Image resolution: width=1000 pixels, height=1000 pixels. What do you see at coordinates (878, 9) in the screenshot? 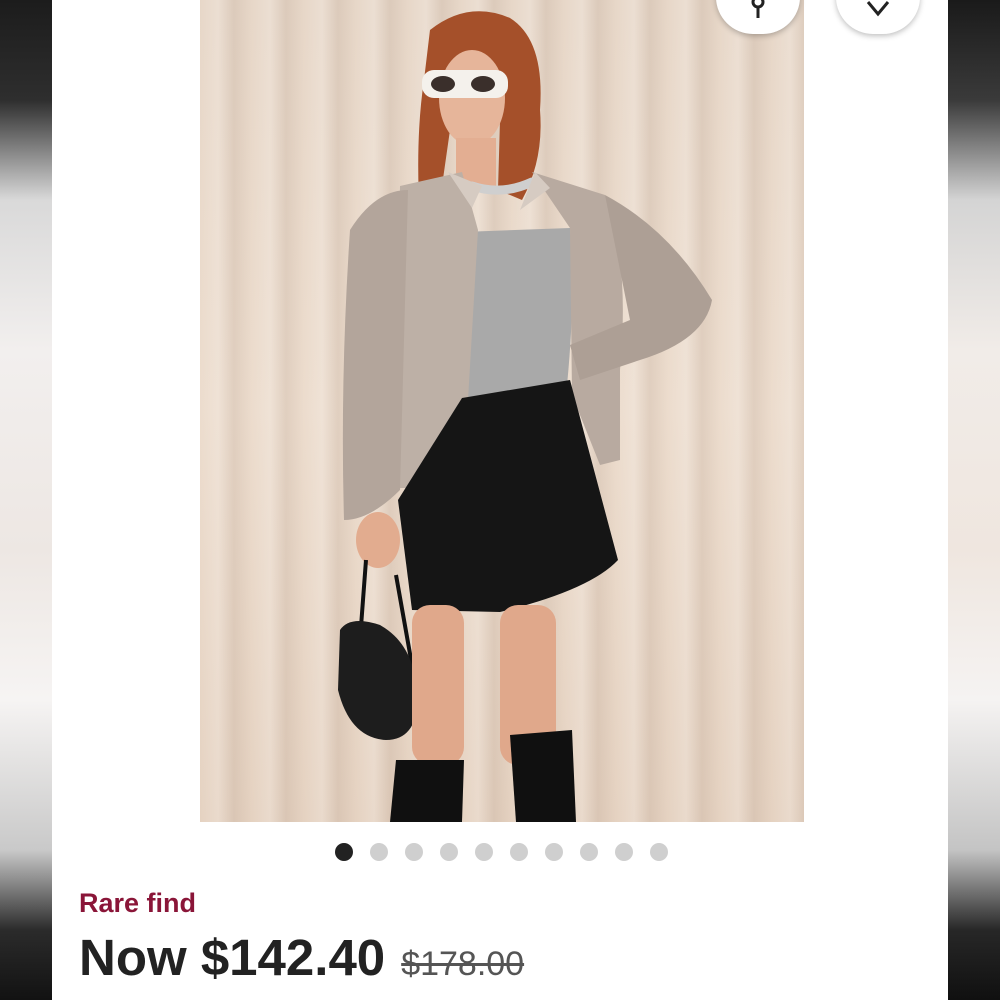
I see `heart-icon` at bounding box center [878, 9].